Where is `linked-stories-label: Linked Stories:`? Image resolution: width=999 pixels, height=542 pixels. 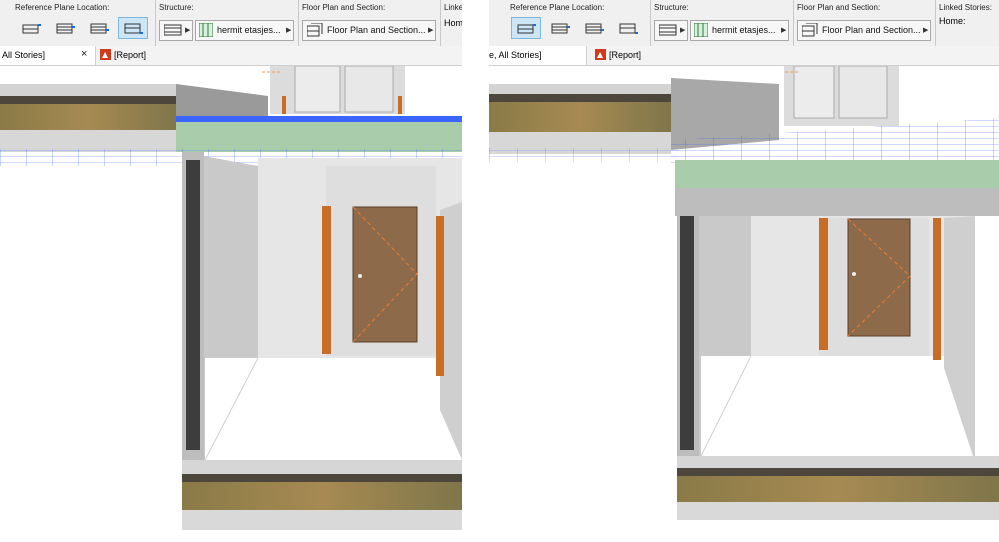
linked-stories-label: Linked Stories: is located at coordinates (965, 7).